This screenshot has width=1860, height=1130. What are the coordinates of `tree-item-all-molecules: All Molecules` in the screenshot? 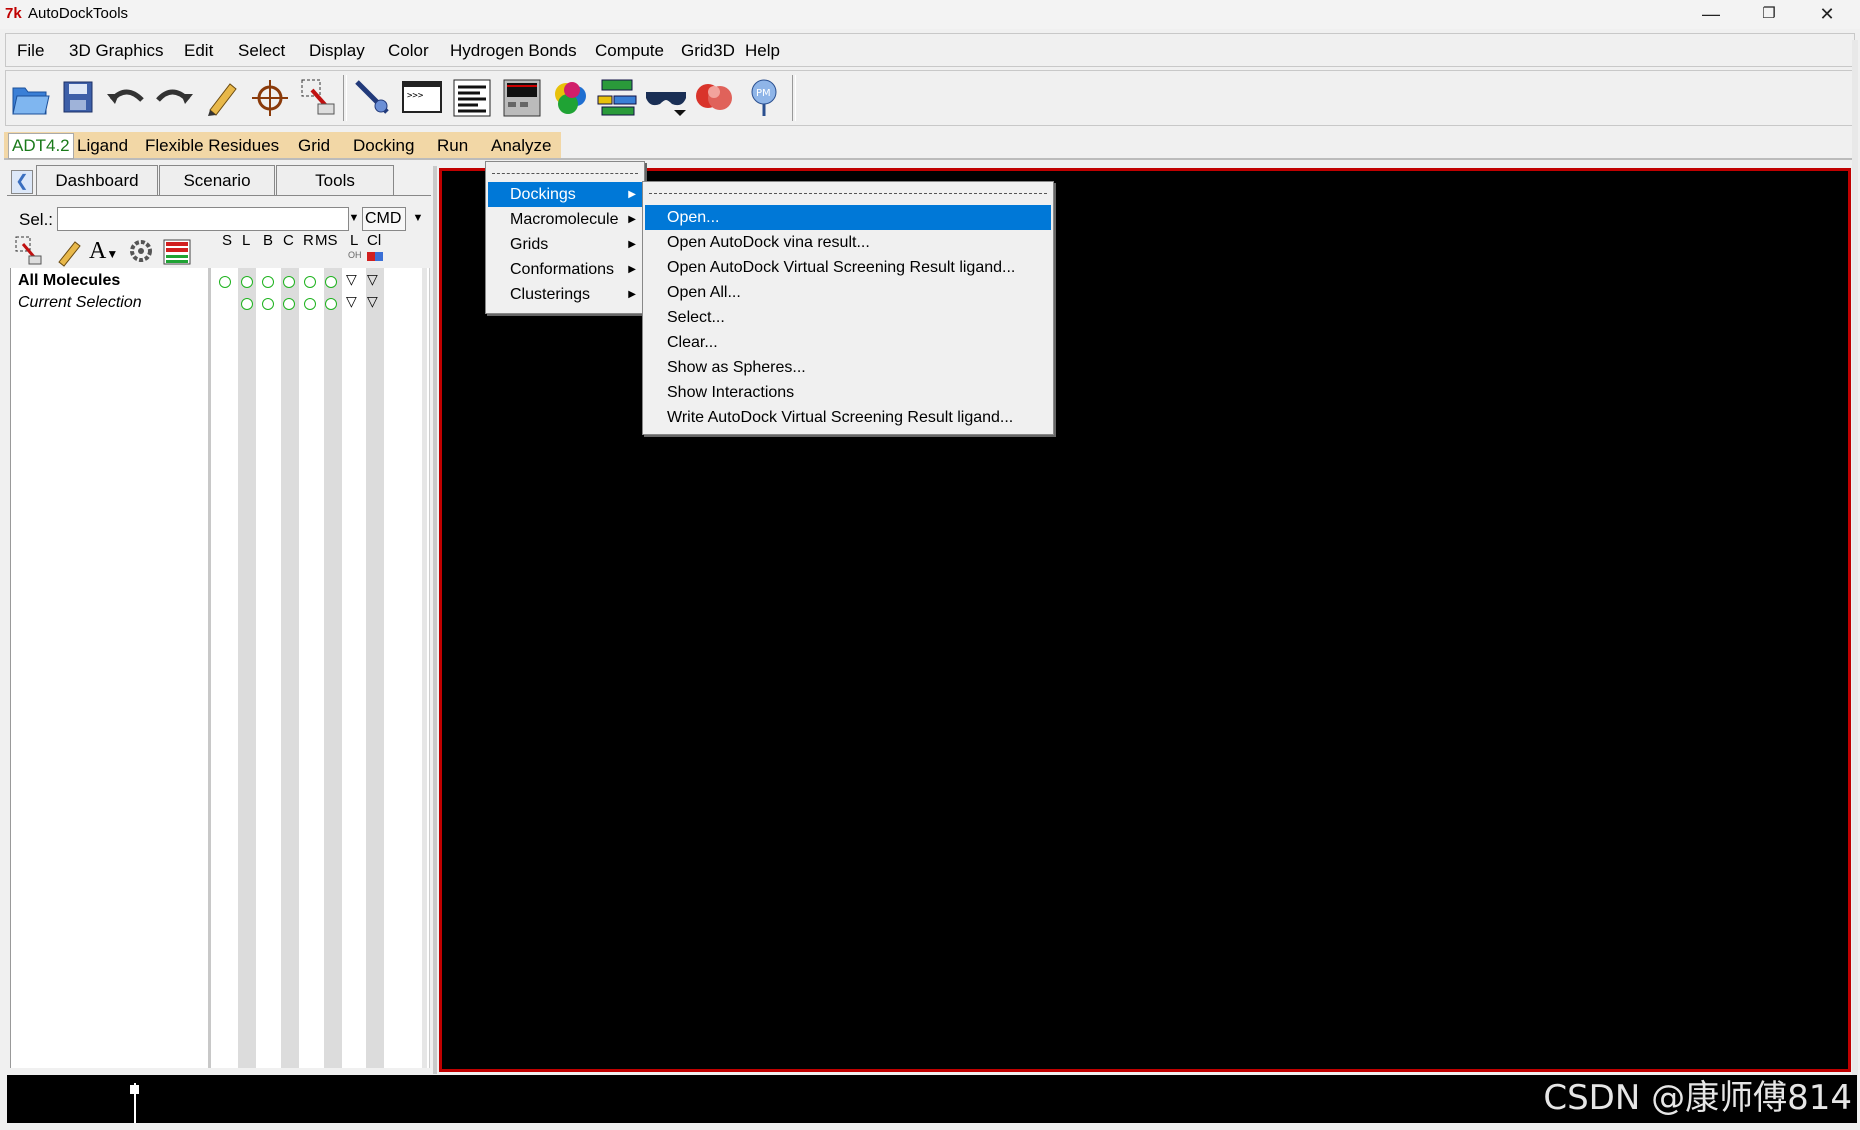 It's located at (69, 281).